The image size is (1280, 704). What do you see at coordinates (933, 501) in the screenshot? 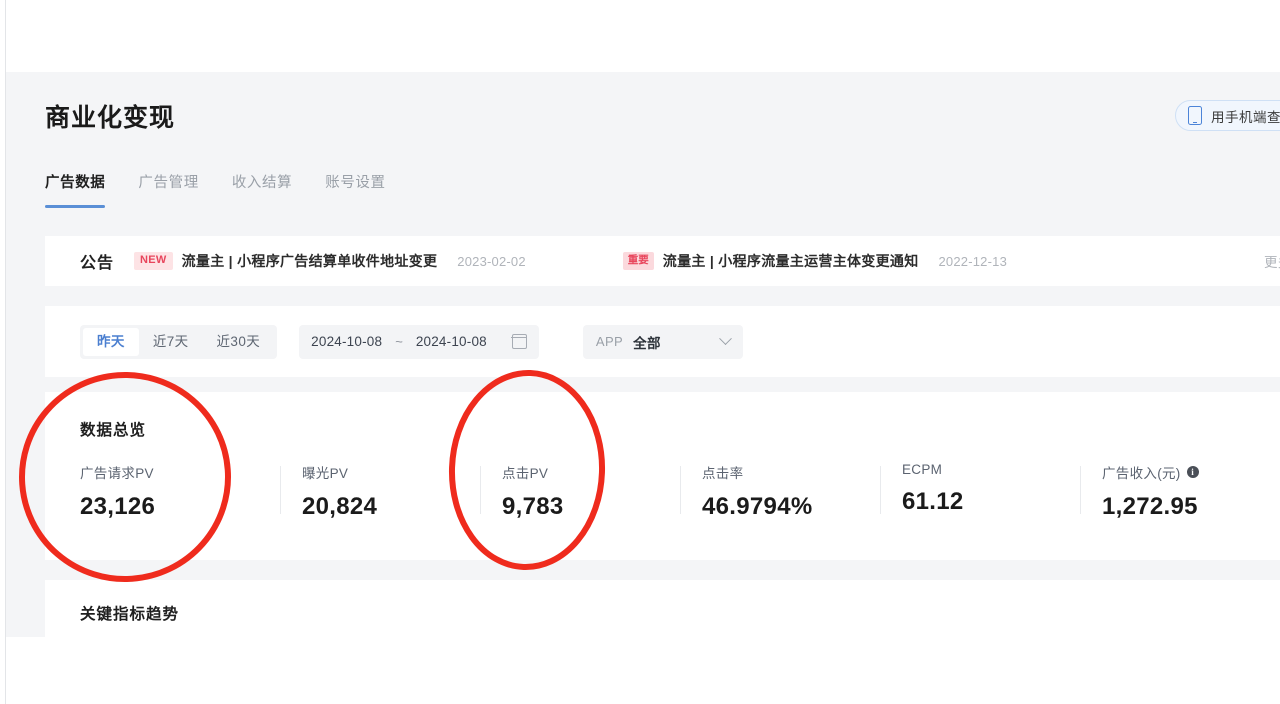
I see `metric-value: 61.12` at bounding box center [933, 501].